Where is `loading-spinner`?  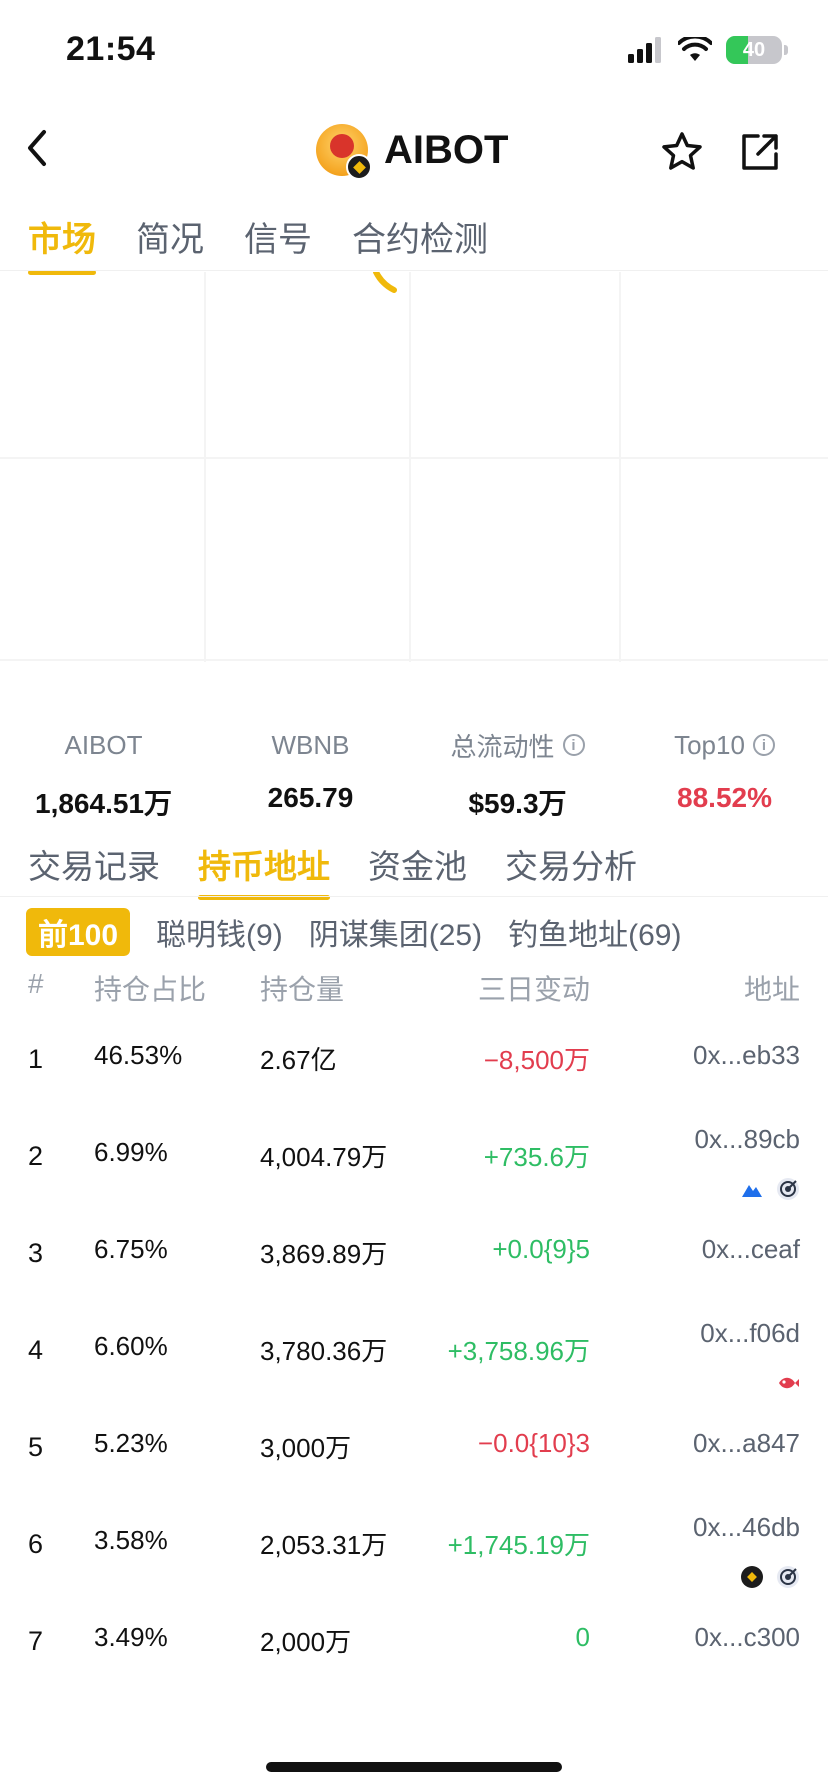 loading-spinner is located at coordinates (385, 282).